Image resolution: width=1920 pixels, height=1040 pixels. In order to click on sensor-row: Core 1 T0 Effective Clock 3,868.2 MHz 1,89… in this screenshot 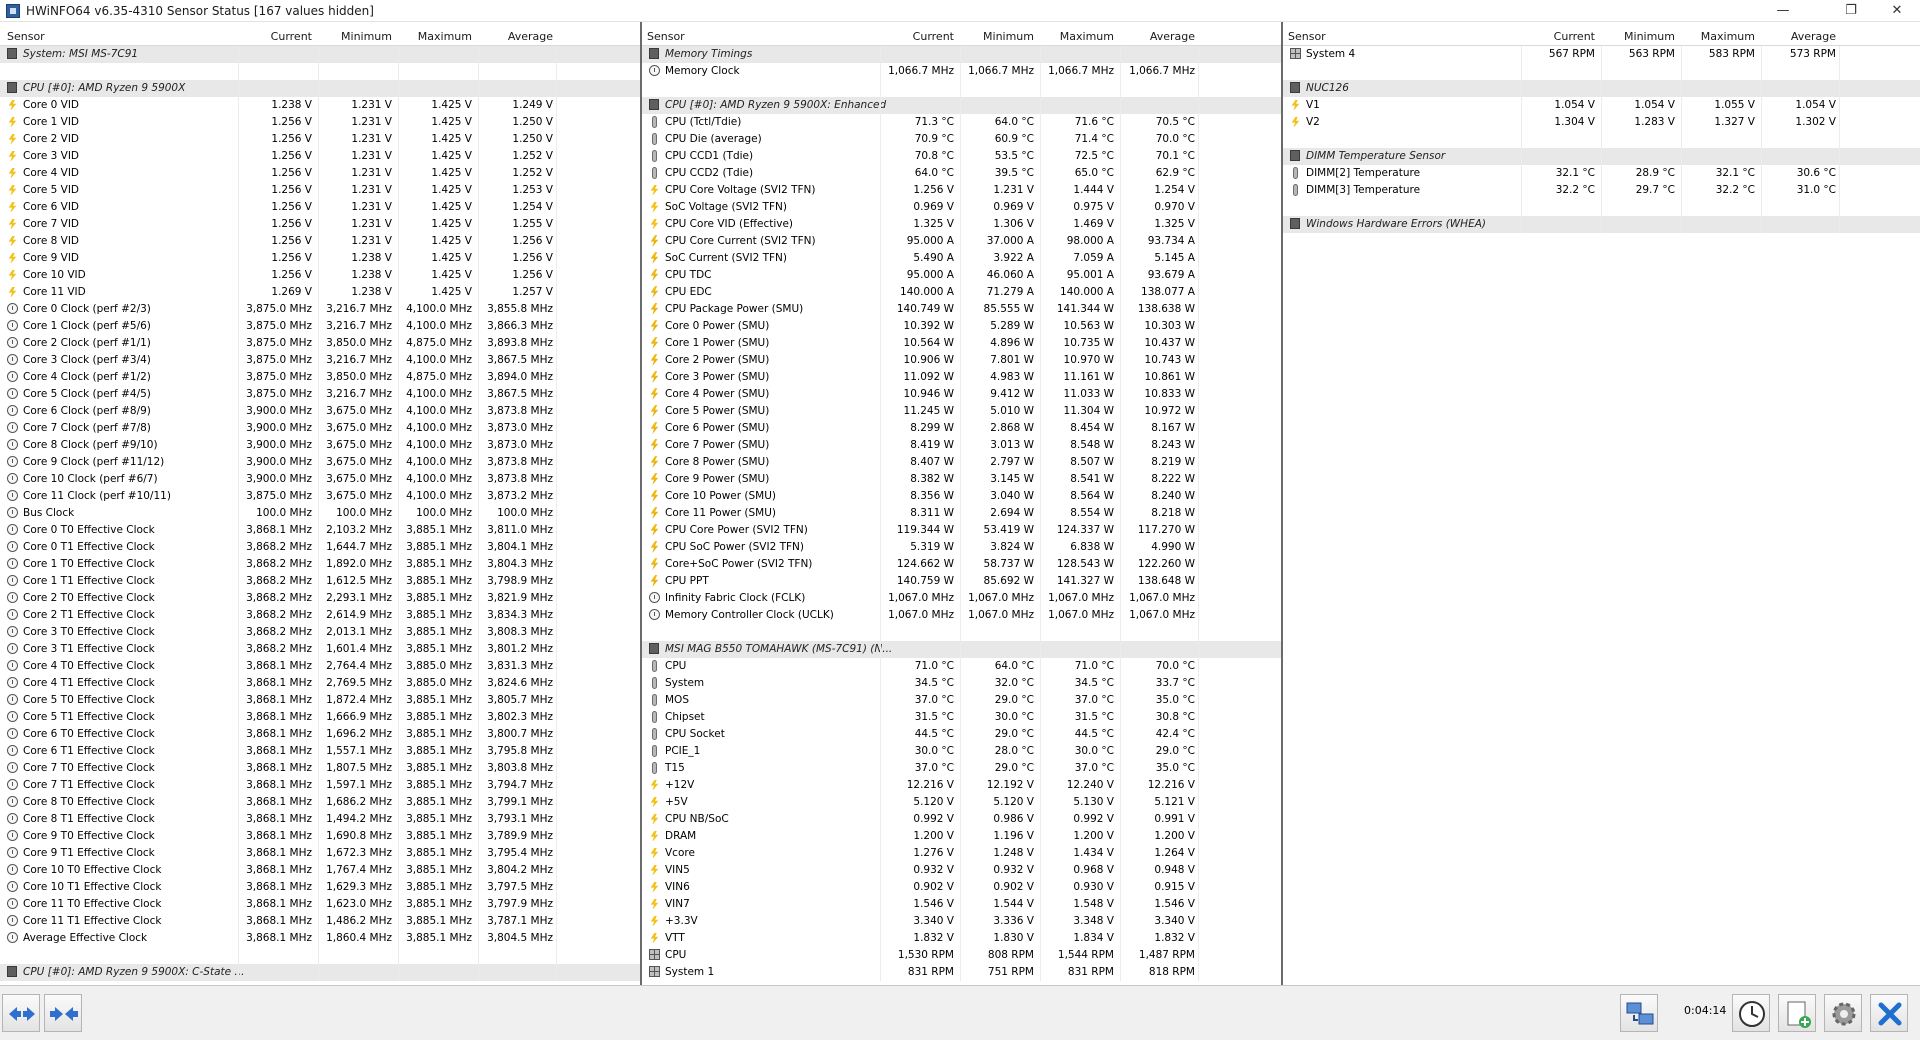, I will do `click(320, 564)`.